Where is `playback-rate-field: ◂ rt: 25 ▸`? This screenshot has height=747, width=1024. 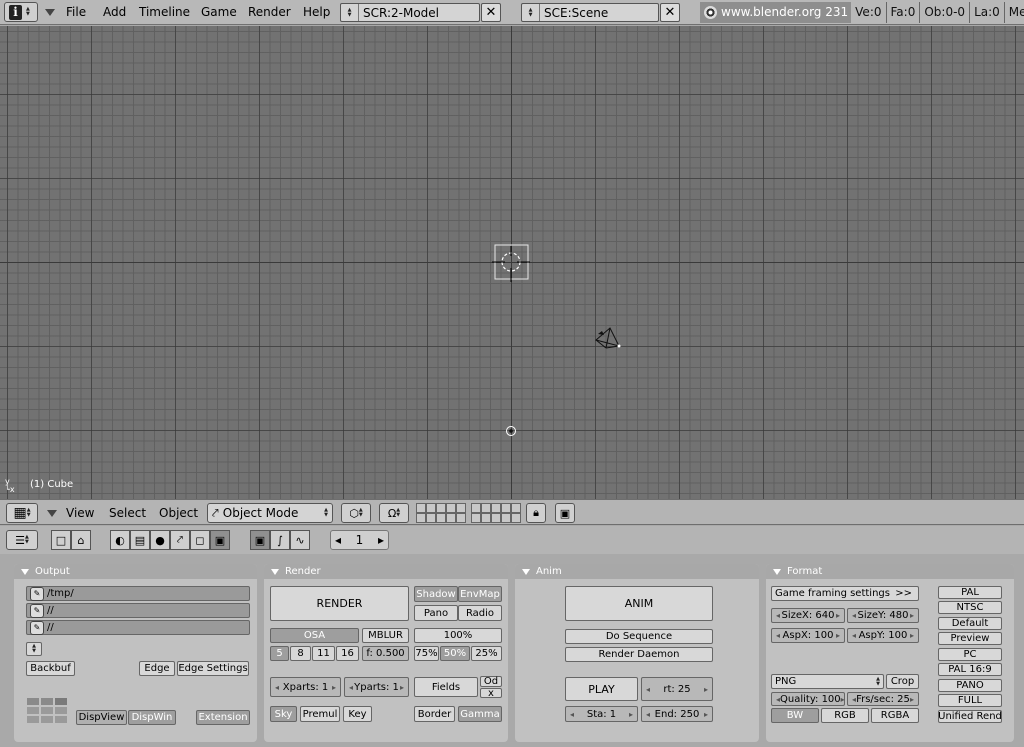 playback-rate-field: ◂ rt: 25 ▸ is located at coordinates (677, 689).